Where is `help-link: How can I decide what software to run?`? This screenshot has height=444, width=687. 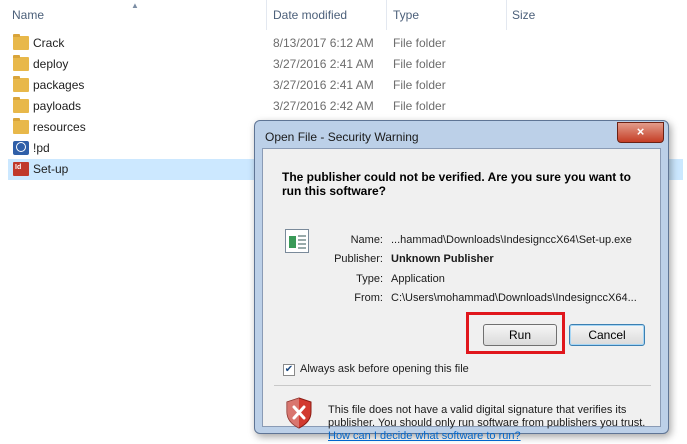
help-link: How can I decide what software to run? is located at coordinates (424, 436).